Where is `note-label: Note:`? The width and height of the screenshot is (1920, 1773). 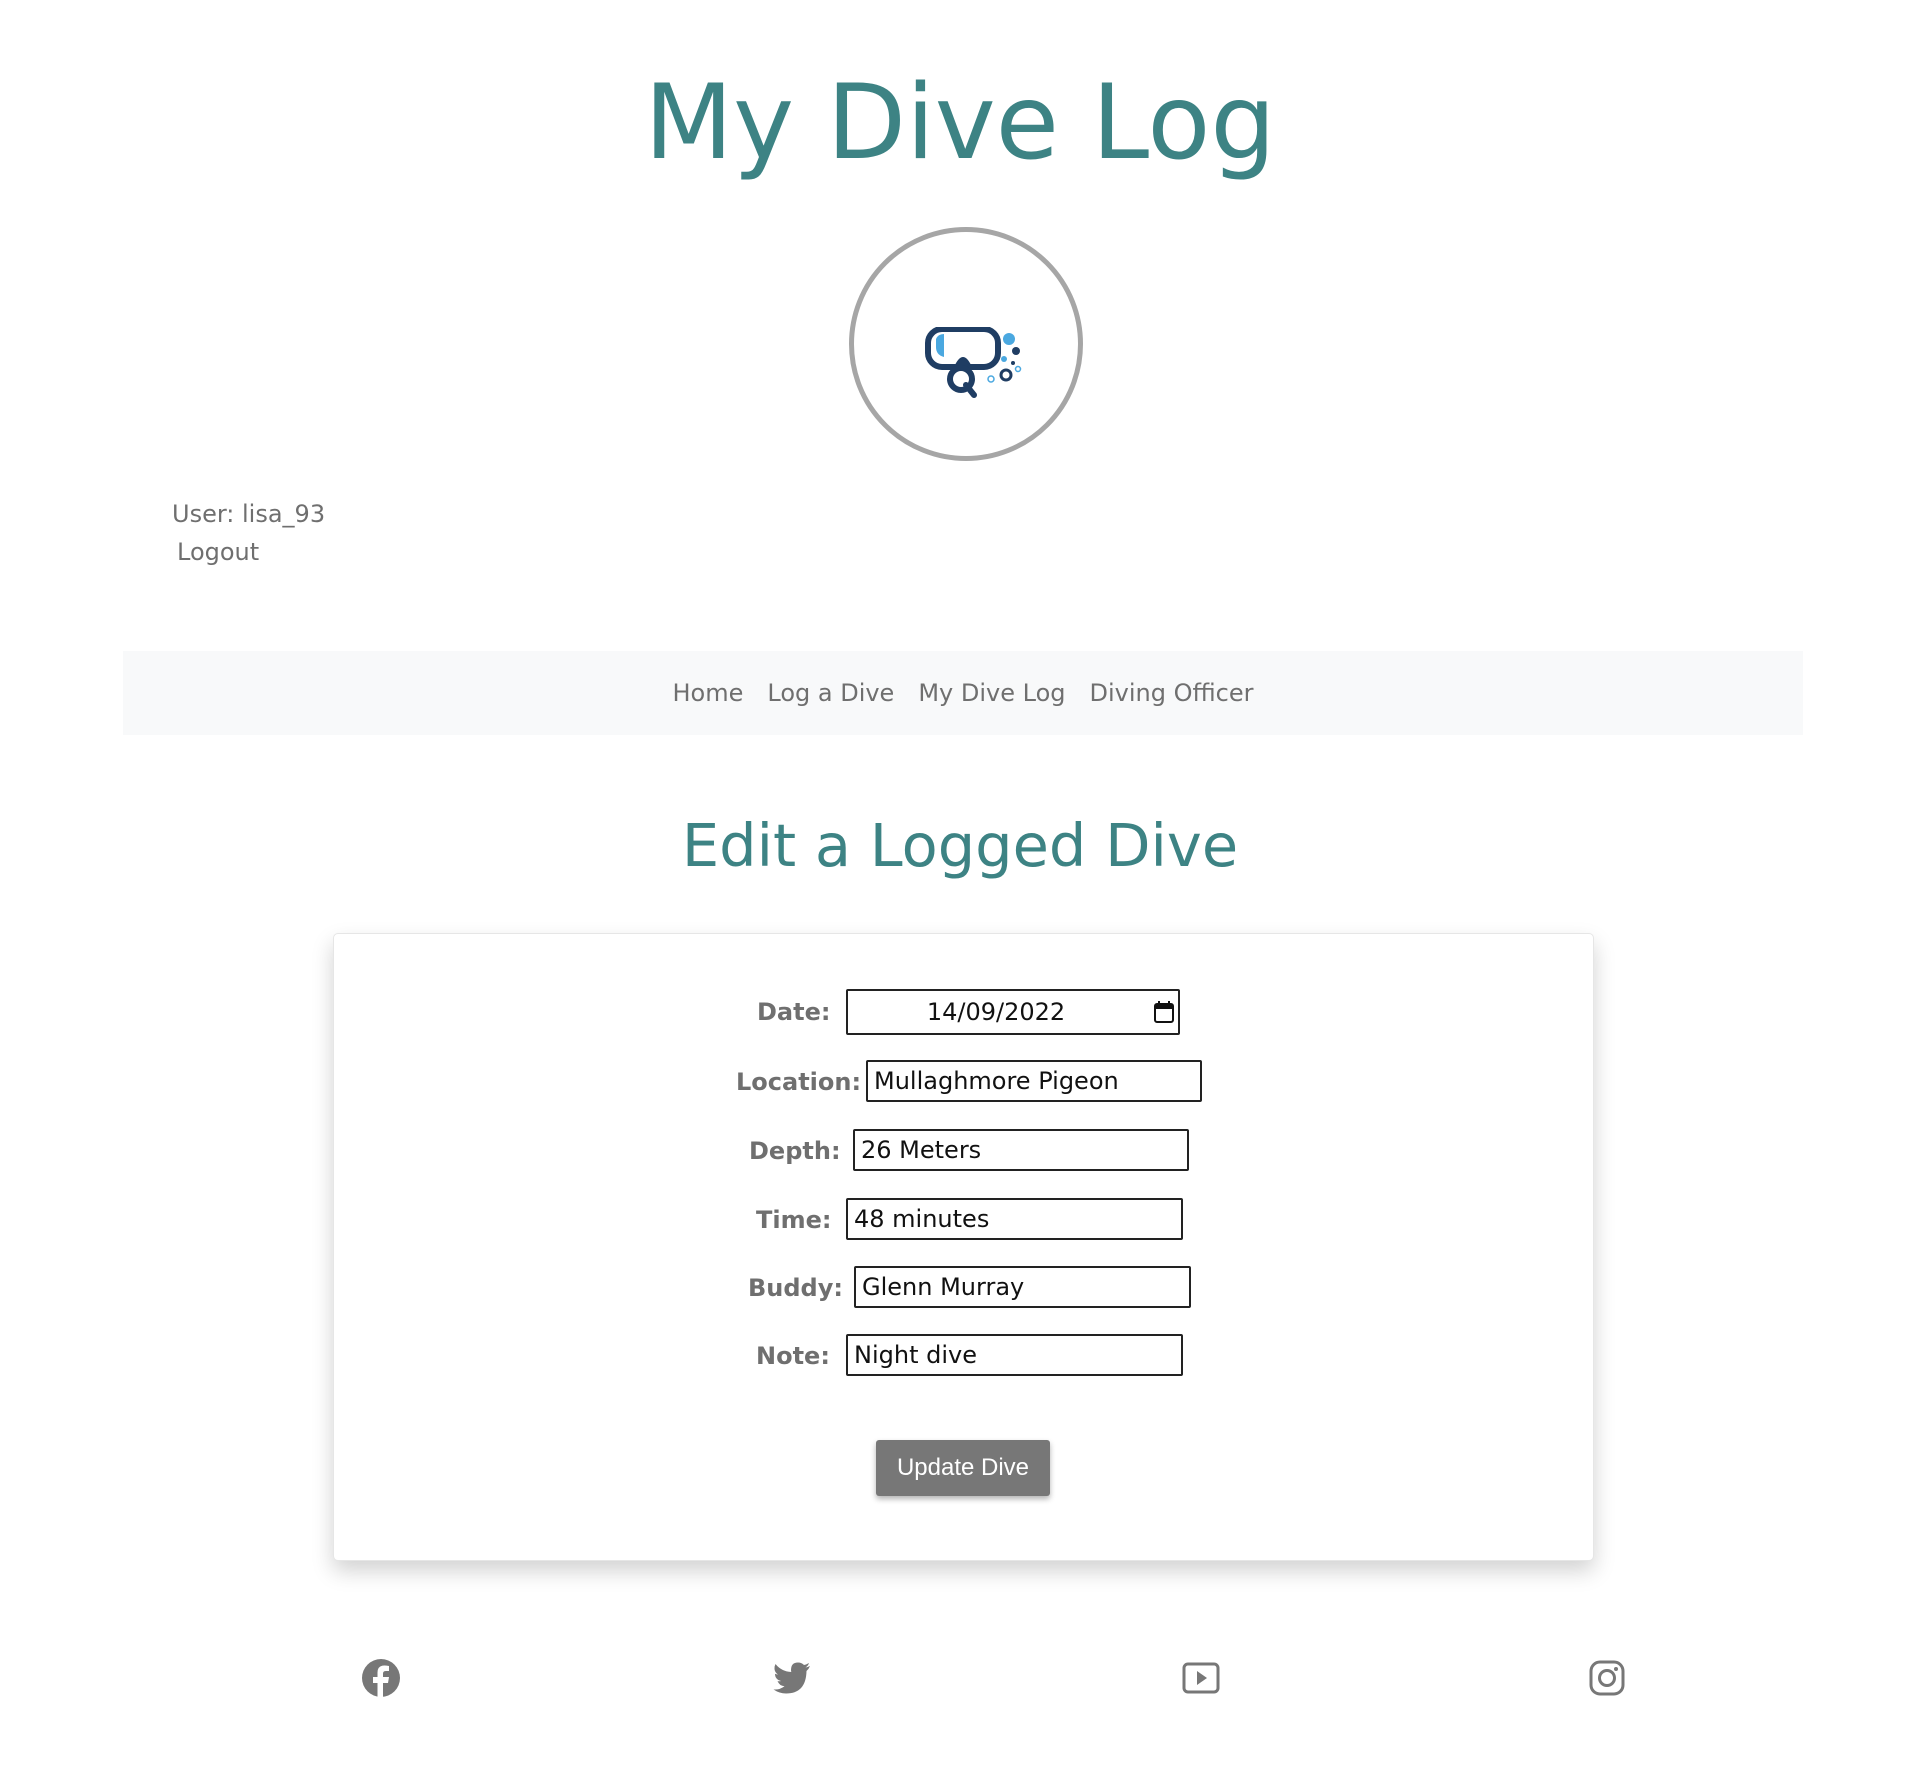 note-label: Note: is located at coordinates (793, 1356).